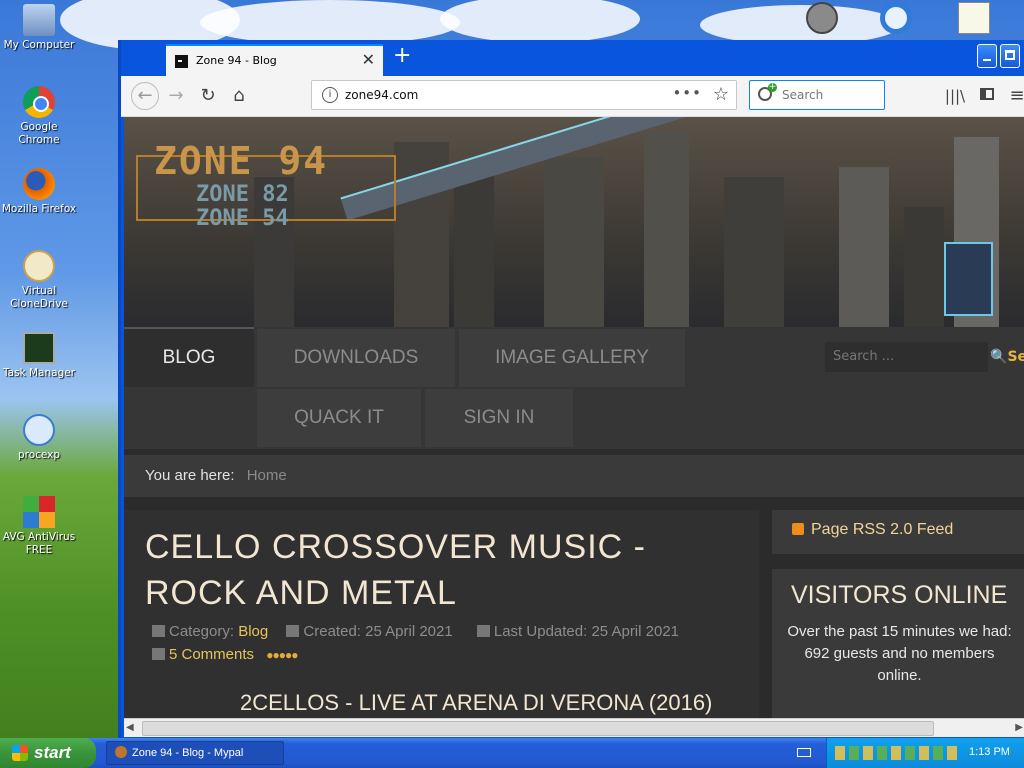  Describe the element at coordinates (987, 96) in the screenshot. I see `sidebar-toggle-icon` at that location.